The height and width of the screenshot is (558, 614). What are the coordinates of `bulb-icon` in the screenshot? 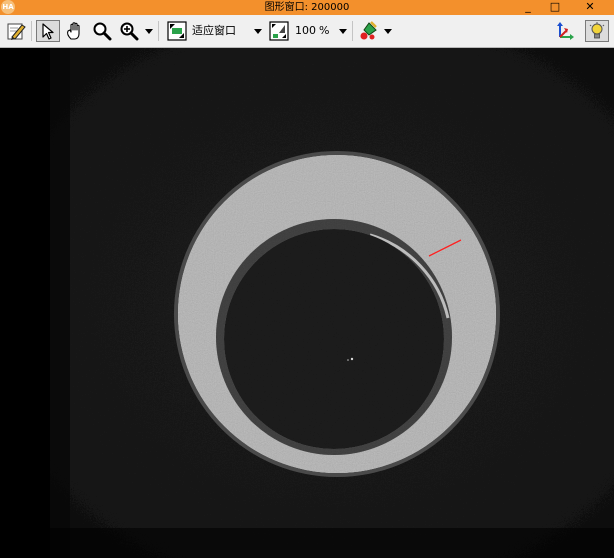 It's located at (597, 30).